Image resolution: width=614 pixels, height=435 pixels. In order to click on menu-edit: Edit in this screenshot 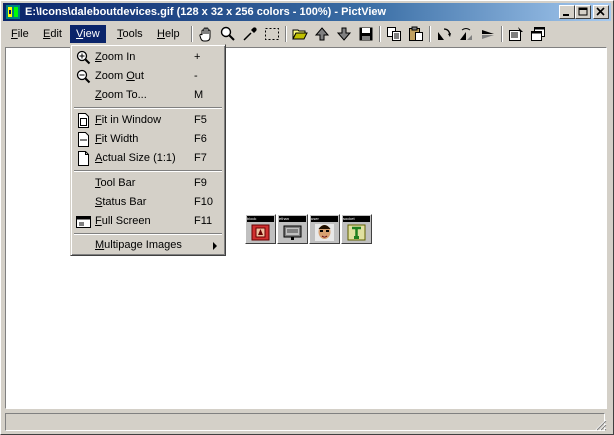, I will do `click(52, 34)`.